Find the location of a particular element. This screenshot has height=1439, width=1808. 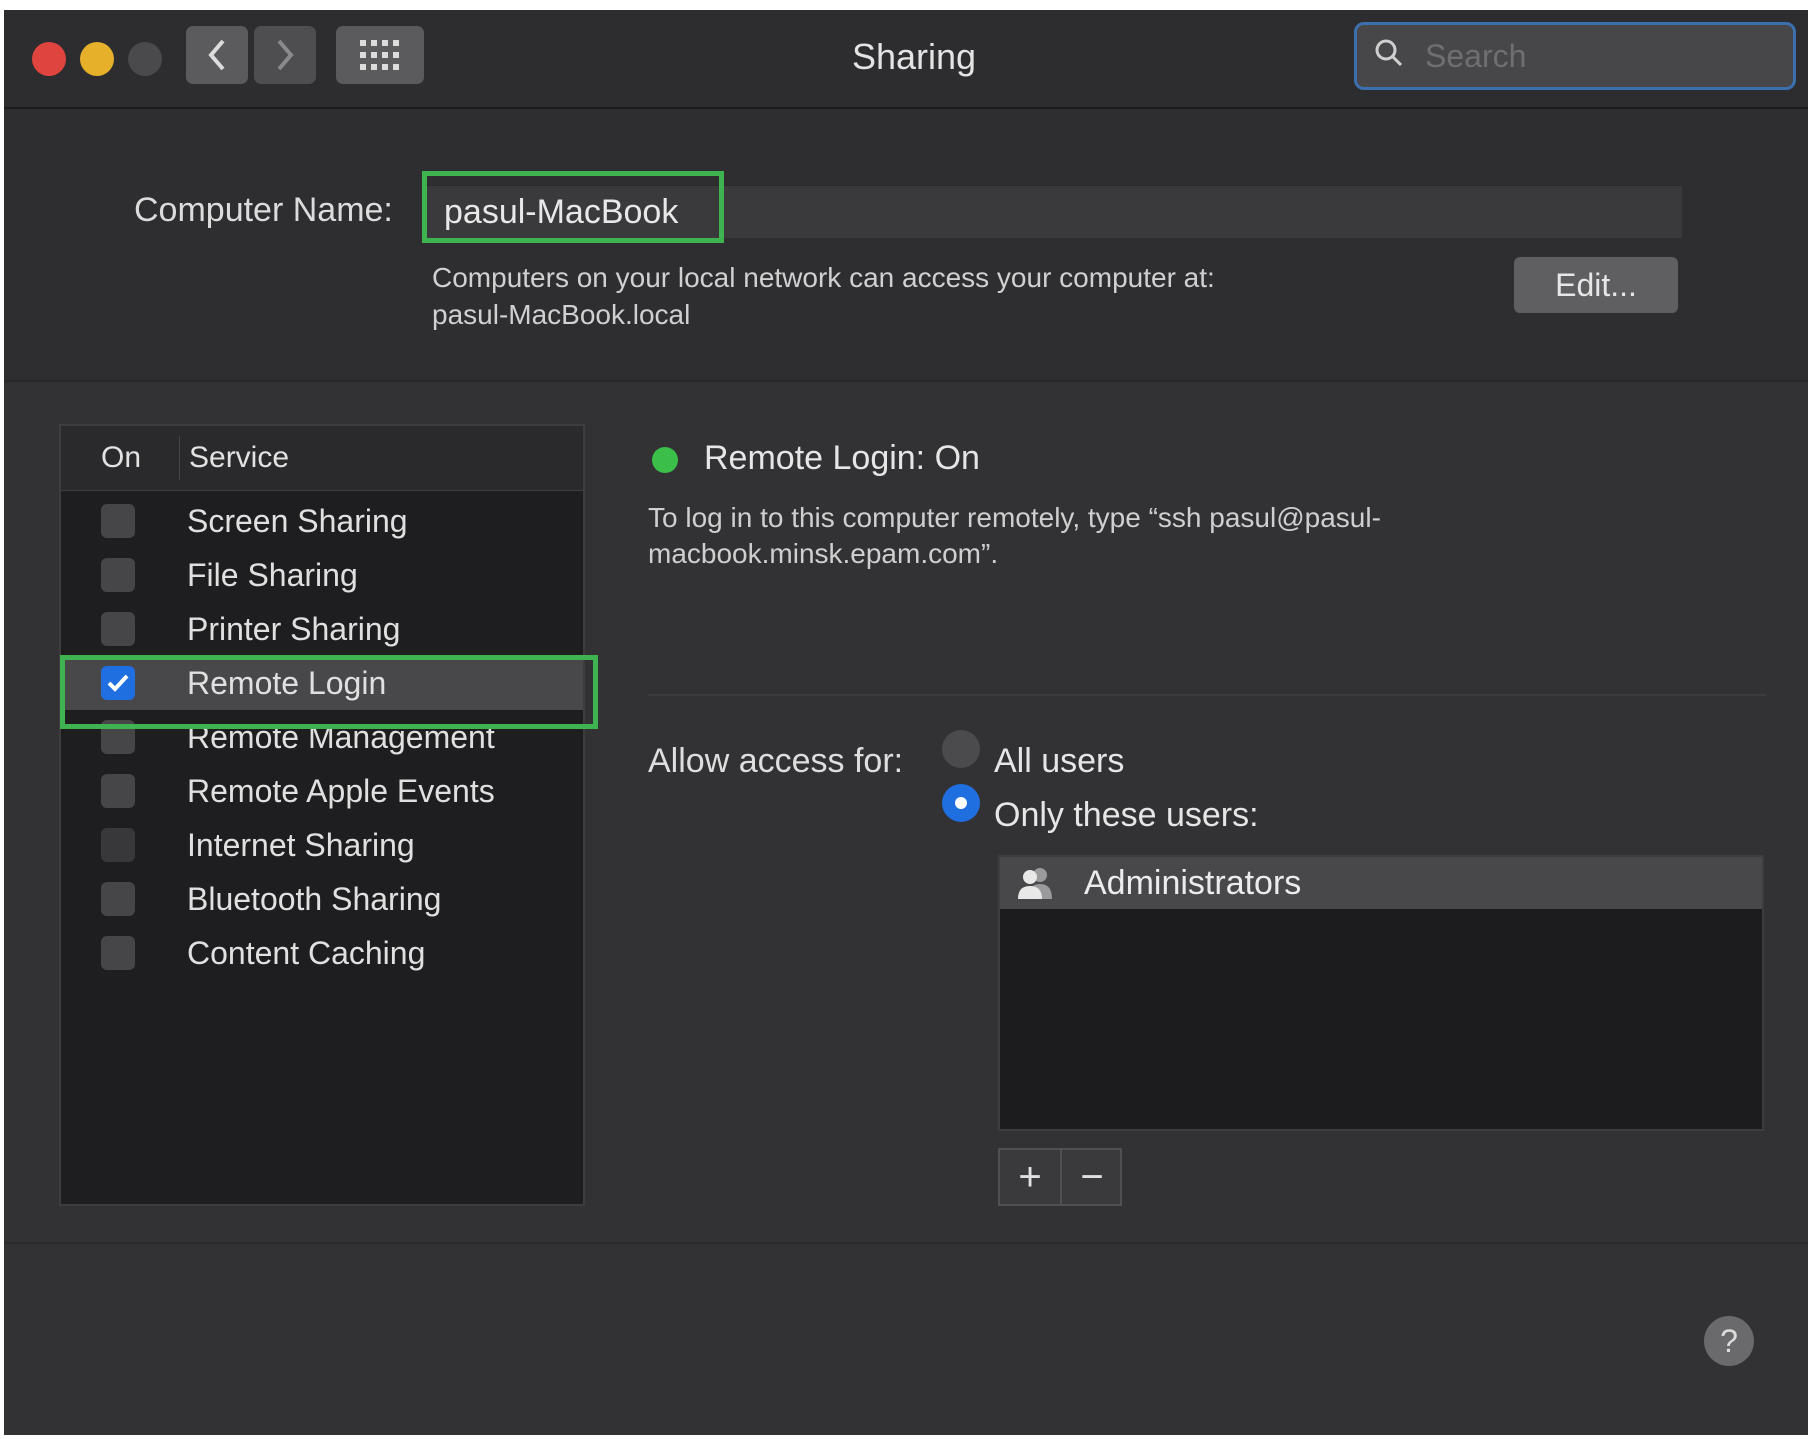

window-title: Sharing is located at coordinates (914, 56).